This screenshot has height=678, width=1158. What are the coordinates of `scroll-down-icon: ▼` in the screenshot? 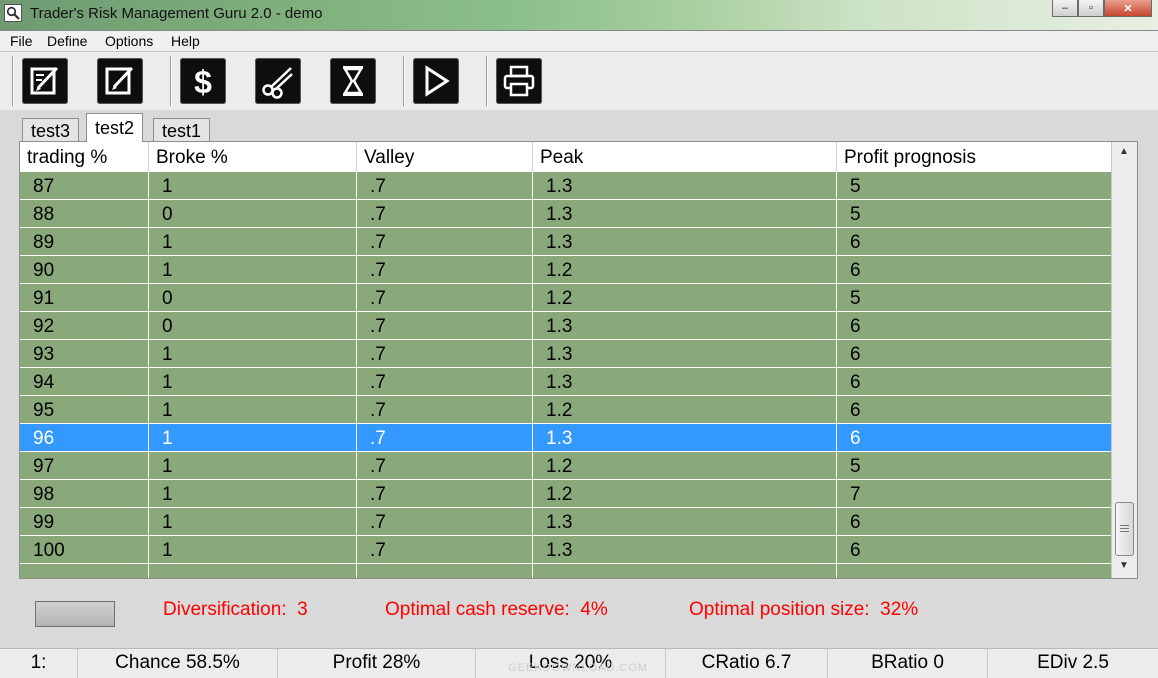 It's located at (1124, 565).